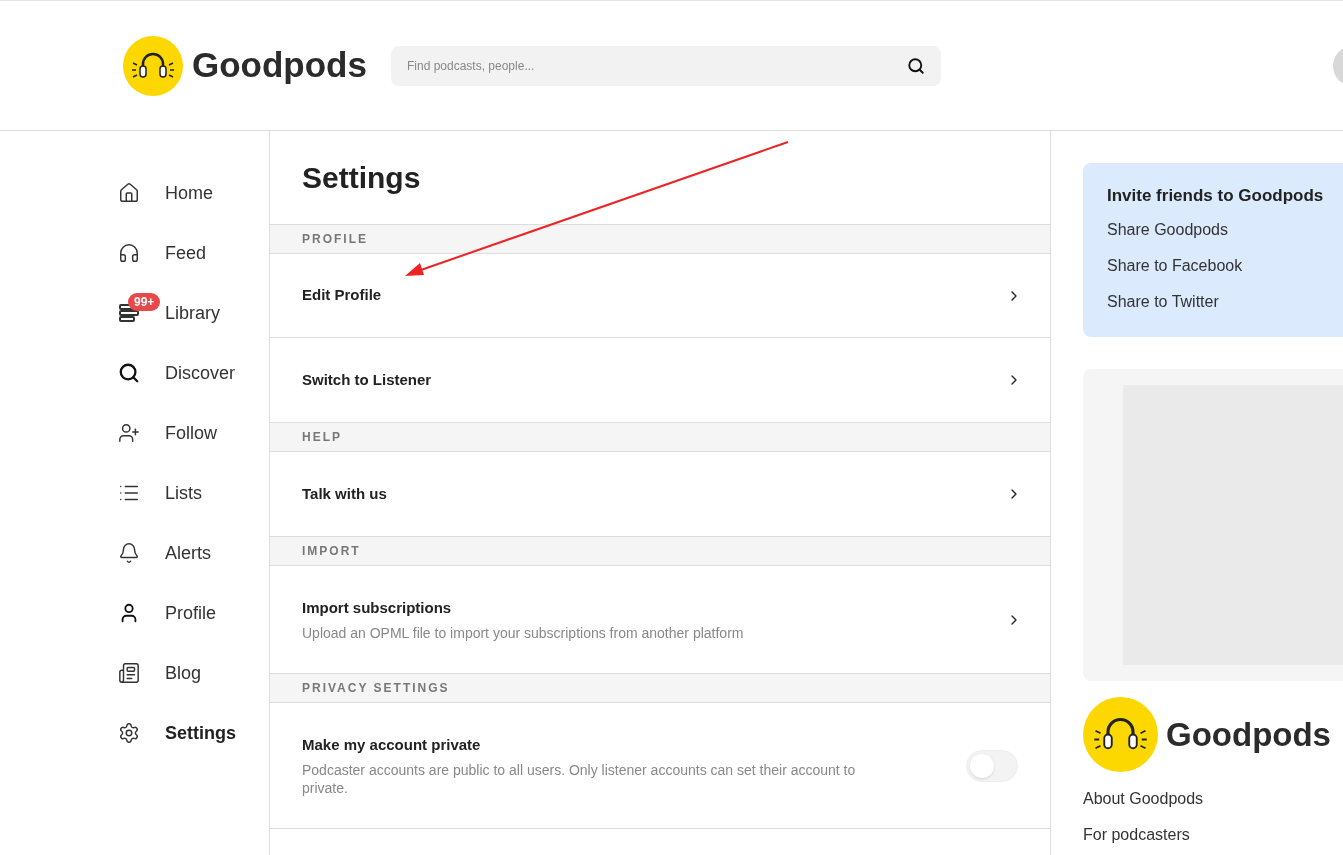 The image size is (1343, 855). I want to click on bell-icon, so click(129, 553).